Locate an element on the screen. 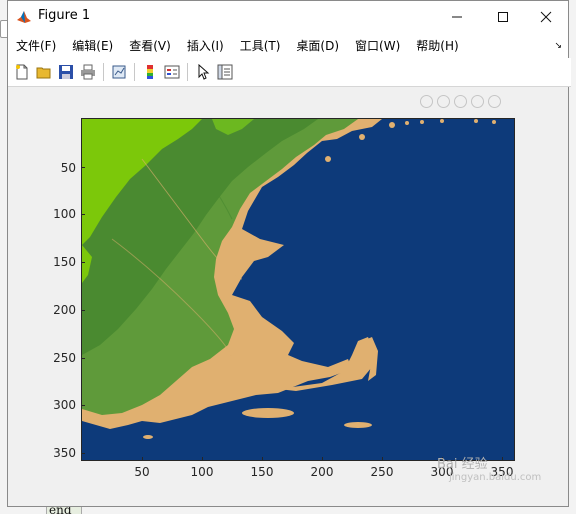  y-tick-label: 150 is located at coordinates (64, 262).